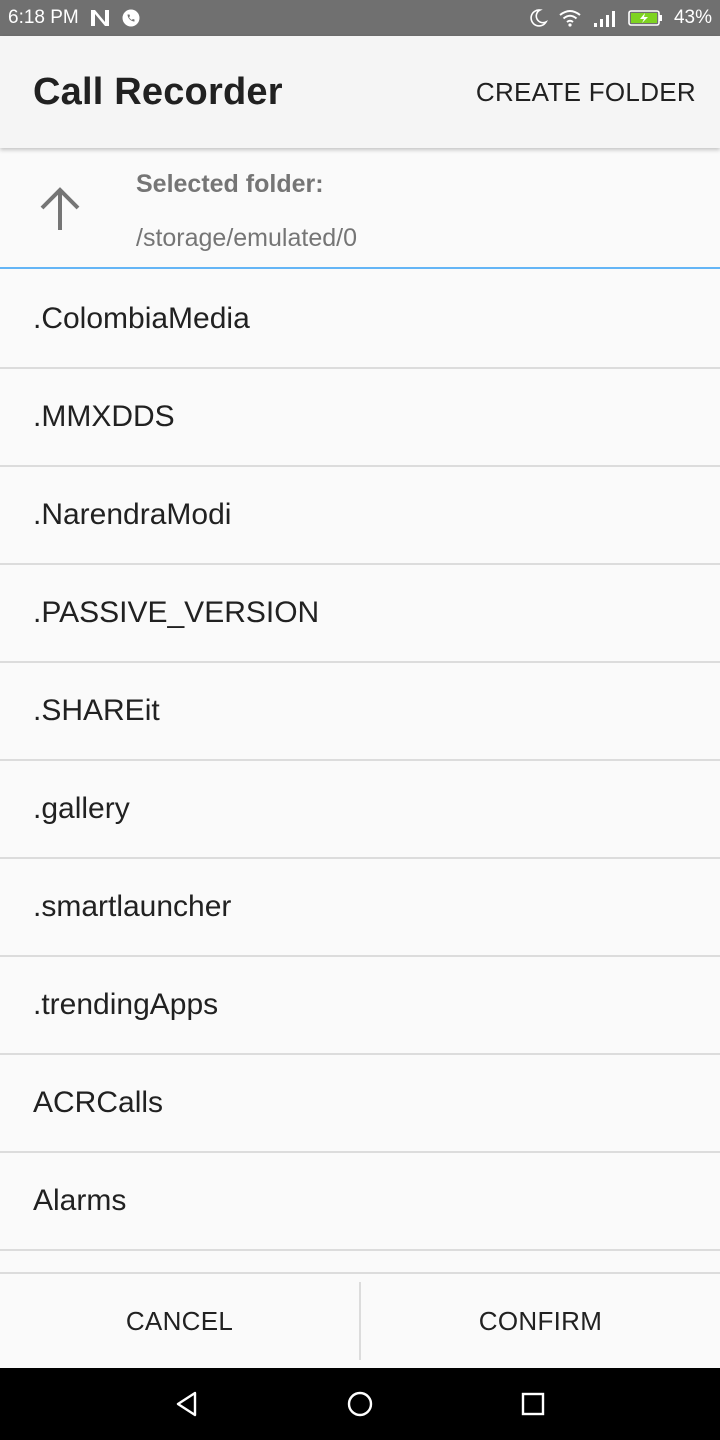  Describe the element at coordinates (360, 810) in the screenshot. I see `folder-item: .gallery` at that location.